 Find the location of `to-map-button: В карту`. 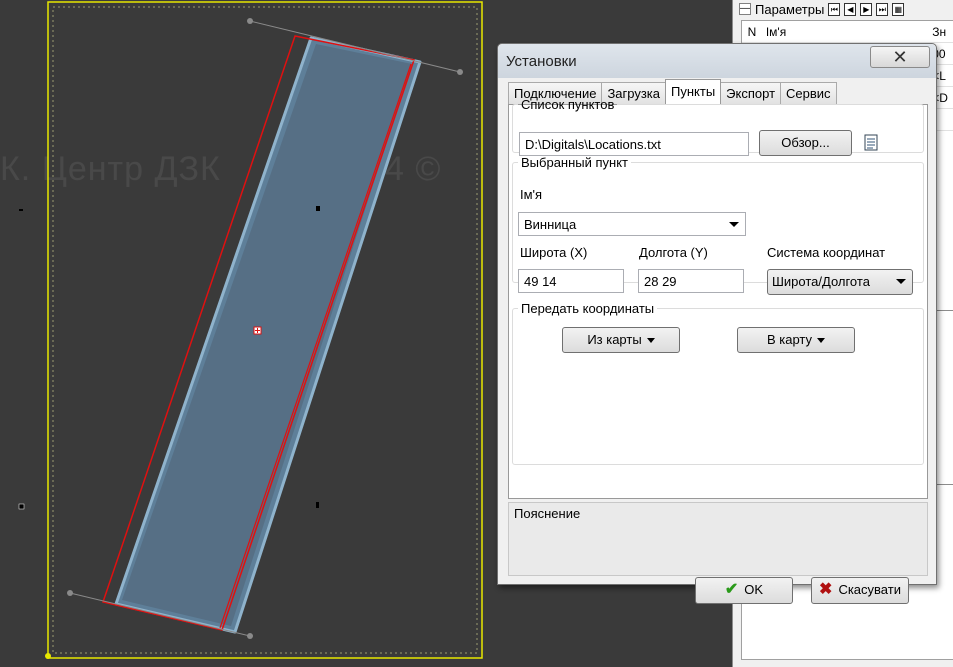

to-map-button: В карту is located at coordinates (796, 340).